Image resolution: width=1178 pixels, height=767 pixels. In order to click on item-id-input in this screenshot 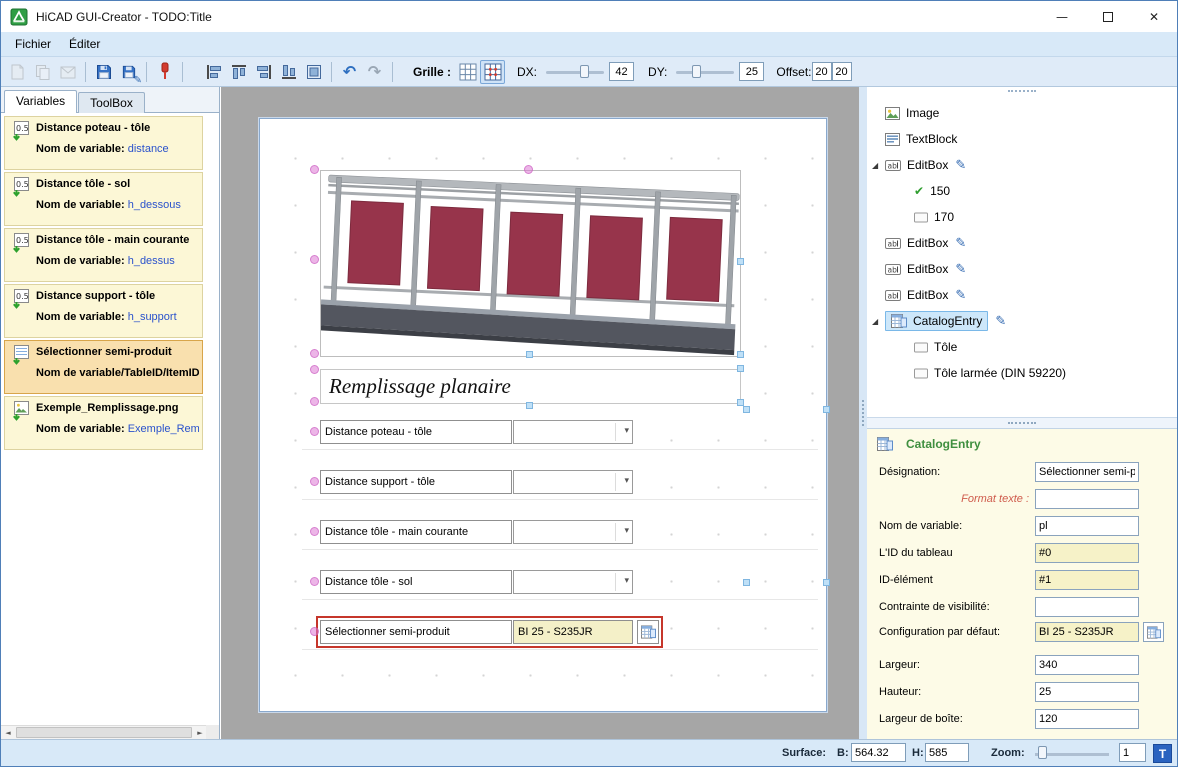, I will do `click(1087, 580)`.